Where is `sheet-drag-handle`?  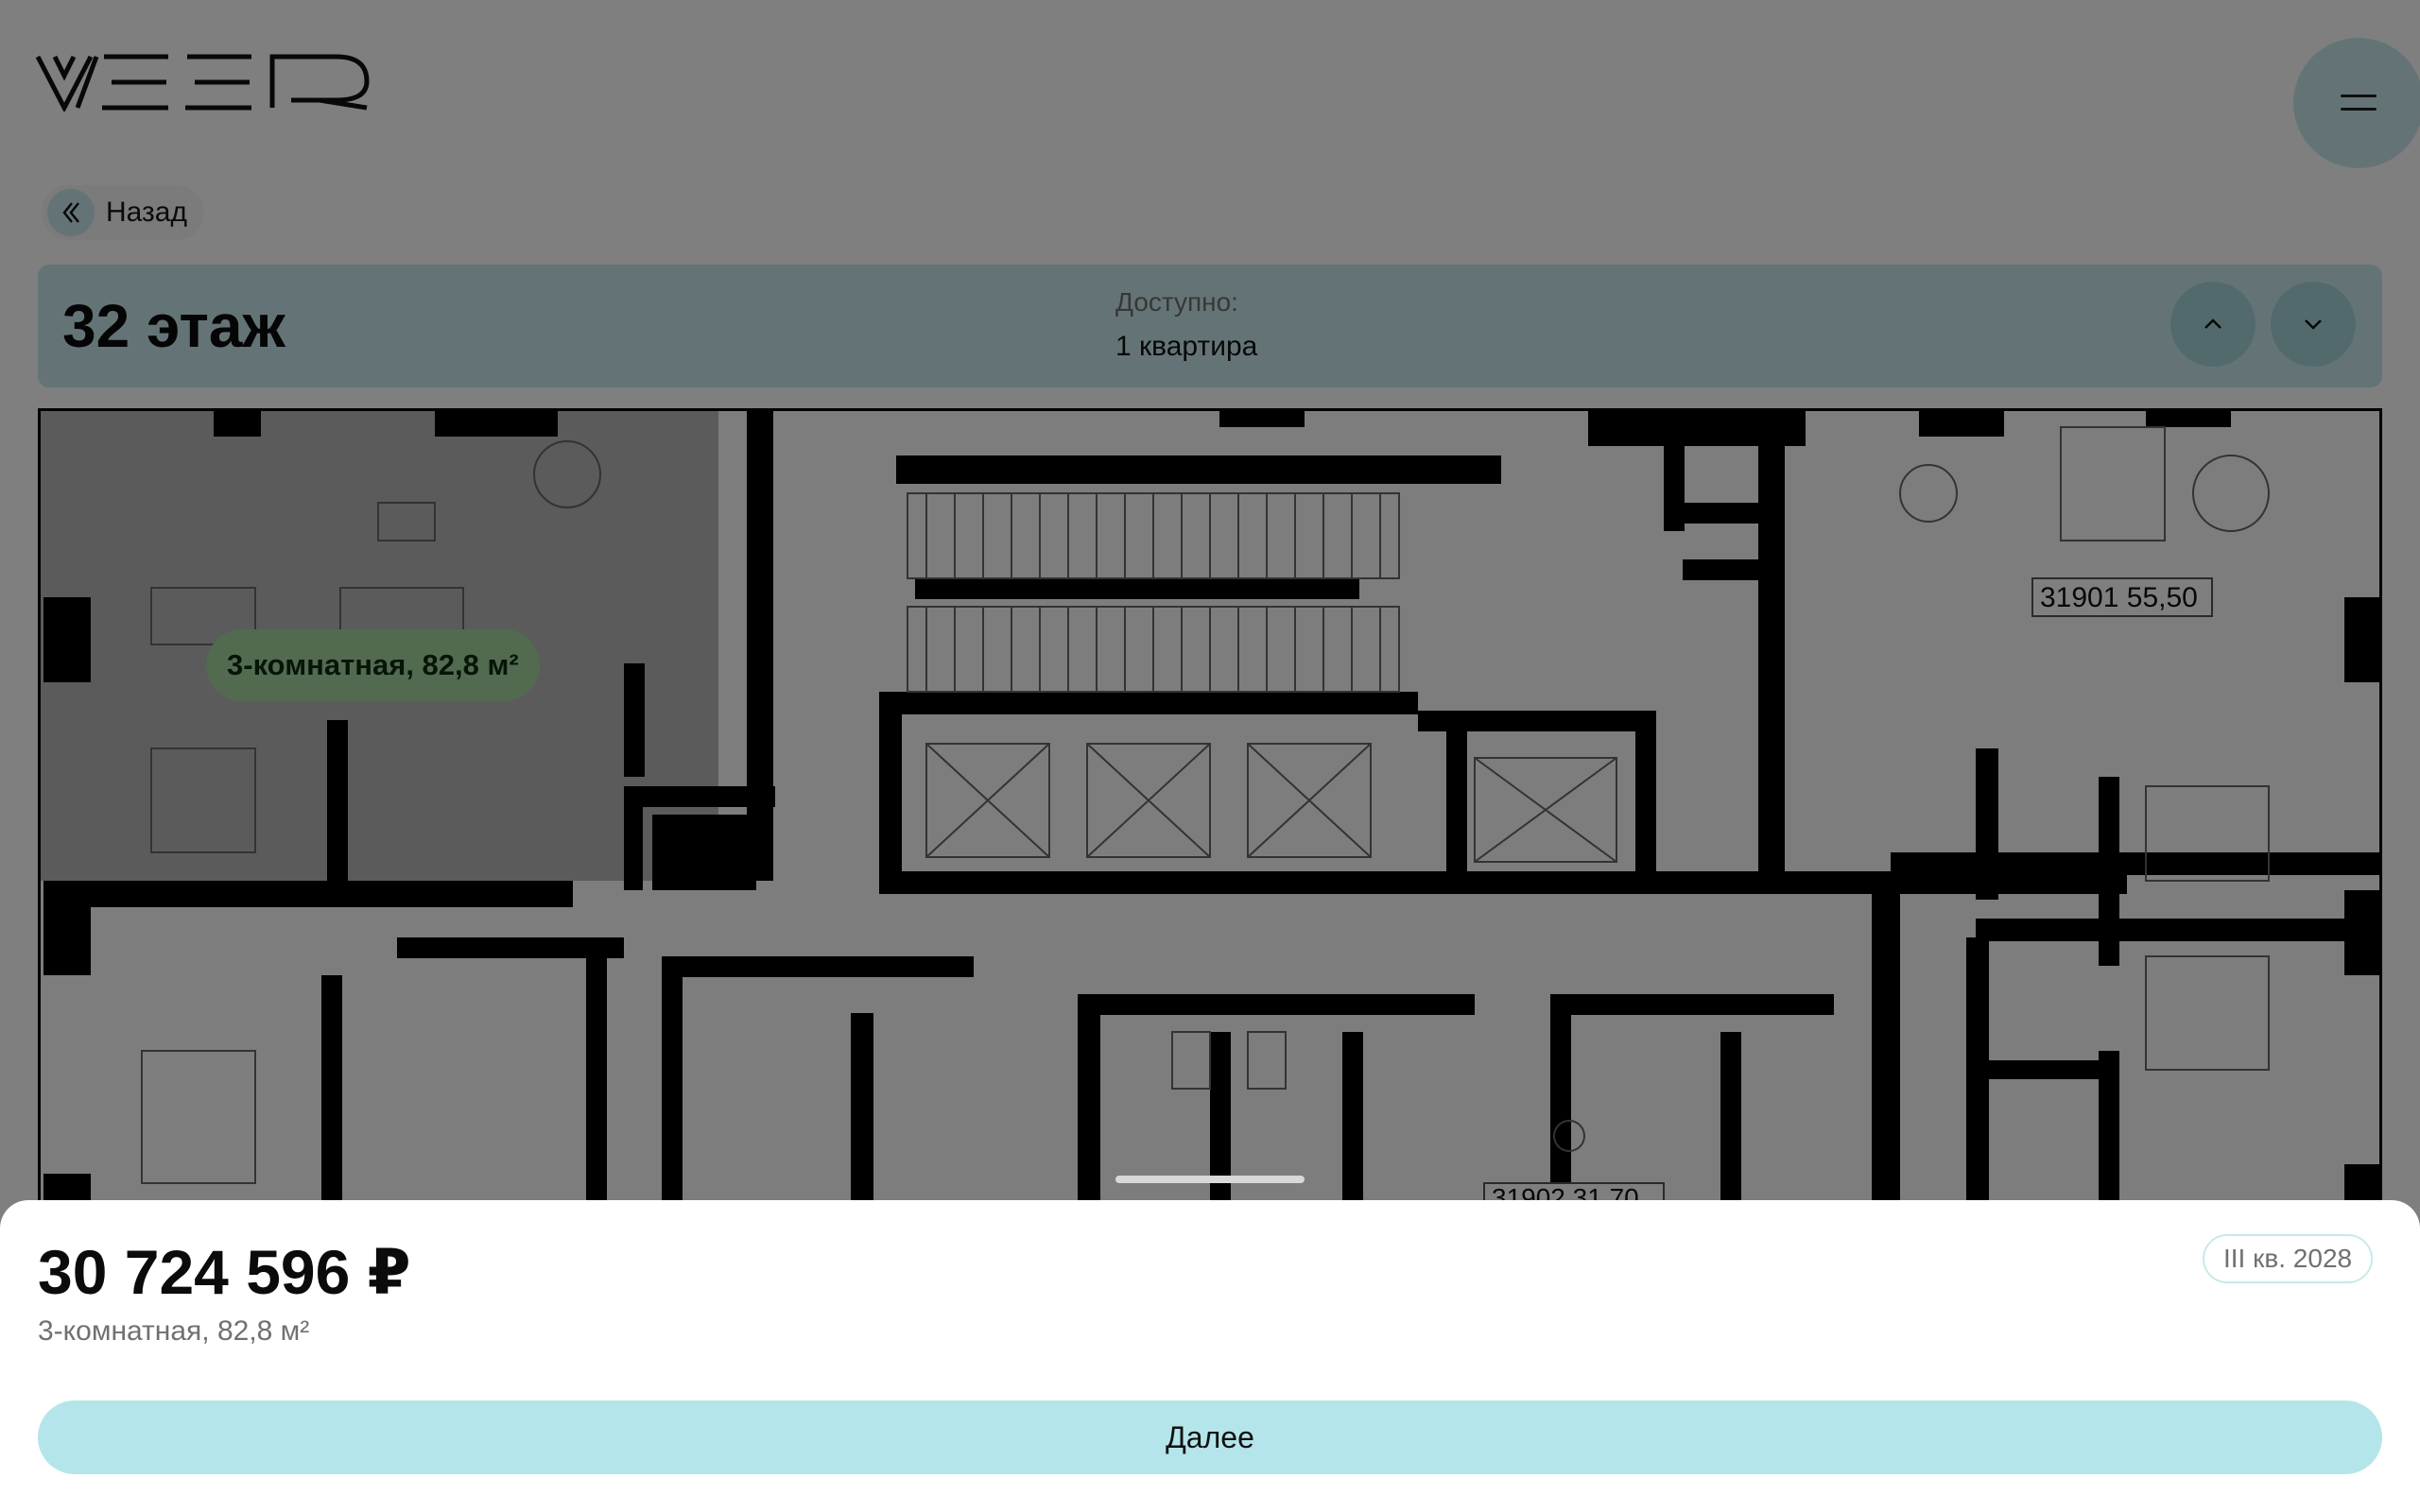 sheet-drag-handle is located at coordinates (1210, 1179).